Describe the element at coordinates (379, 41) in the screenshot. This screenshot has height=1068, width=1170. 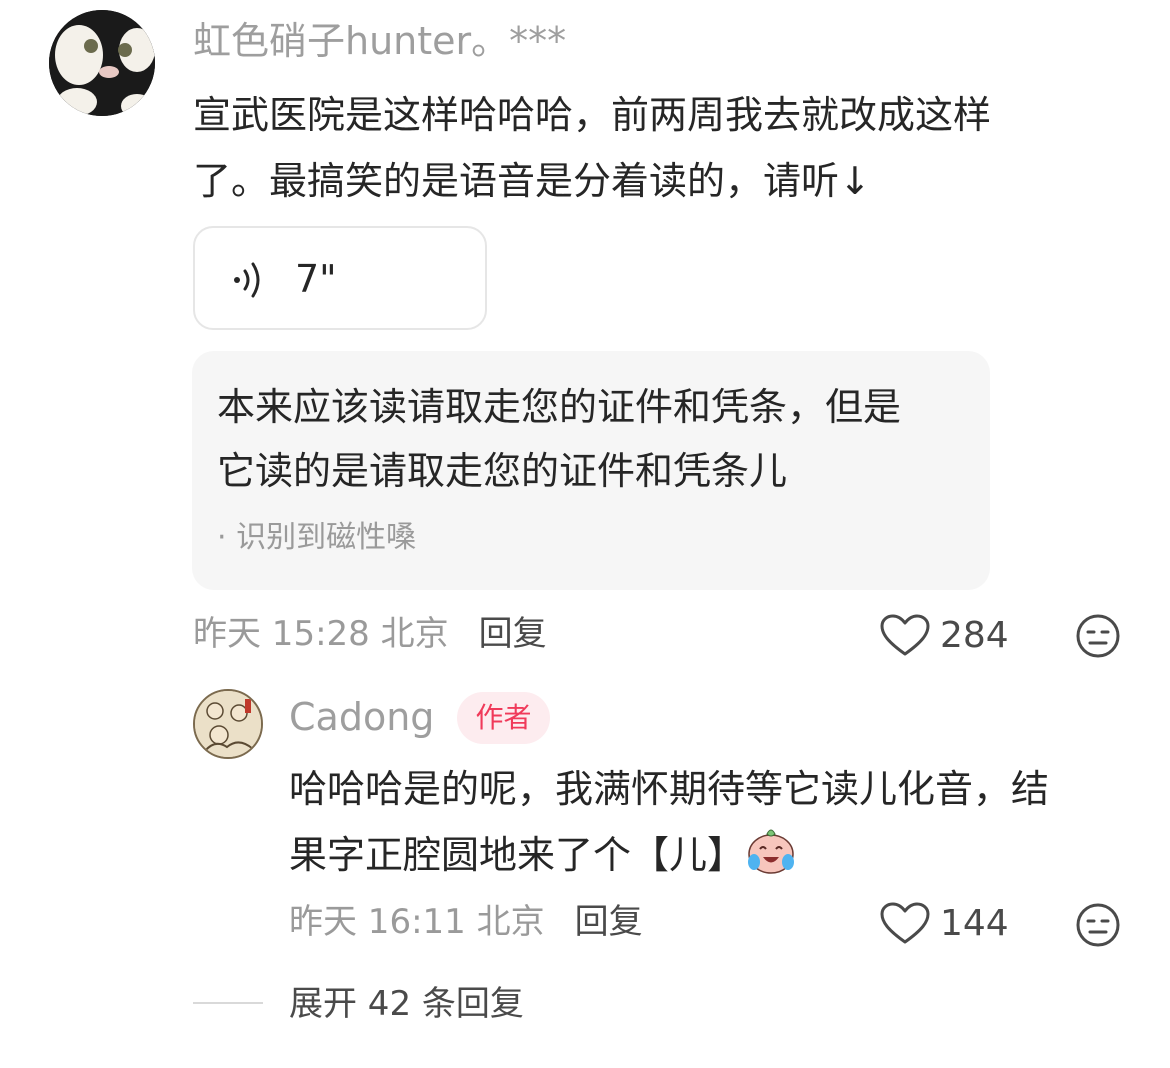
I see `comment-username: 虹色硝子hunter。***` at that location.